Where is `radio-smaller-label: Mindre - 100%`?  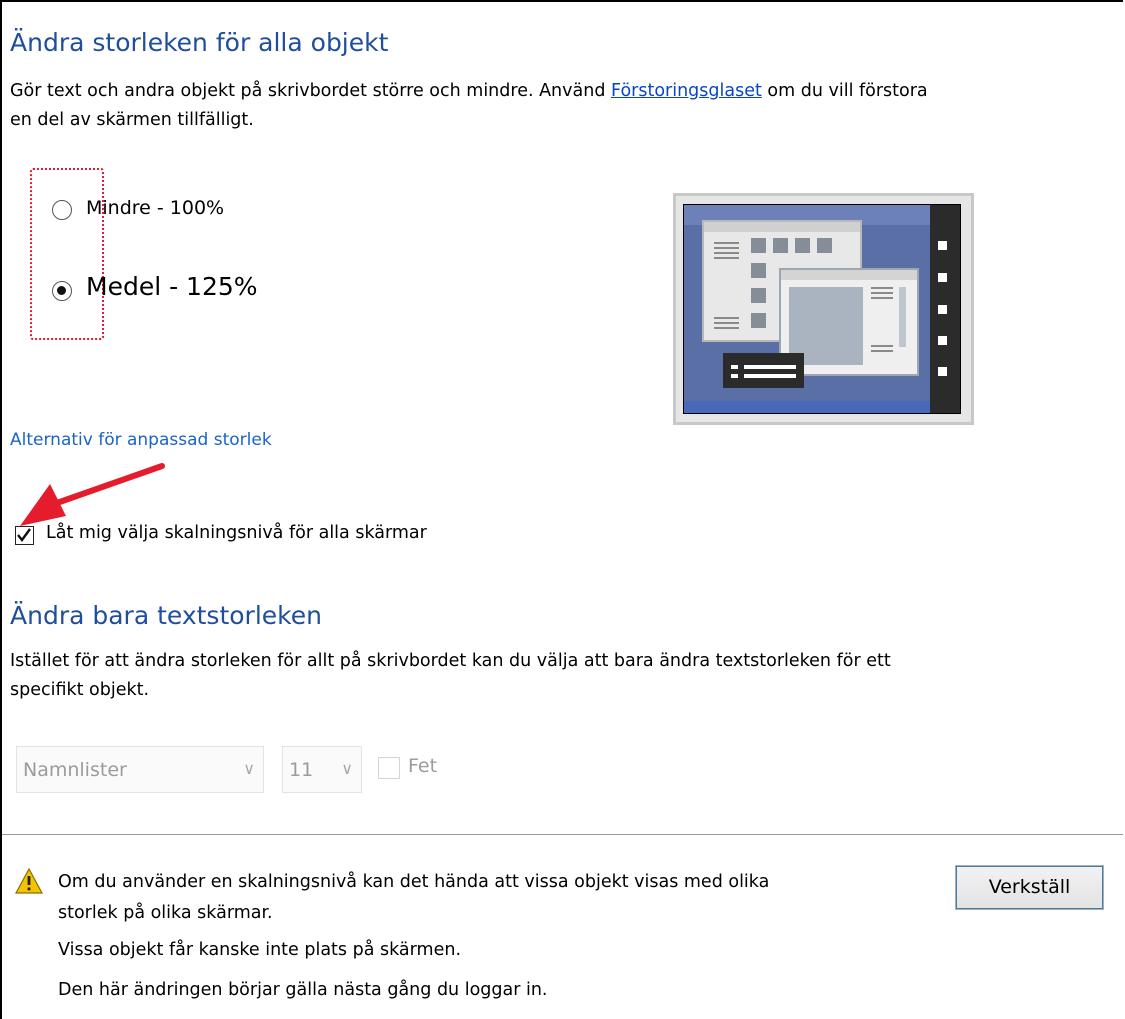 radio-smaller-label: Mindre - 100% is located at coordinates (155, 208).